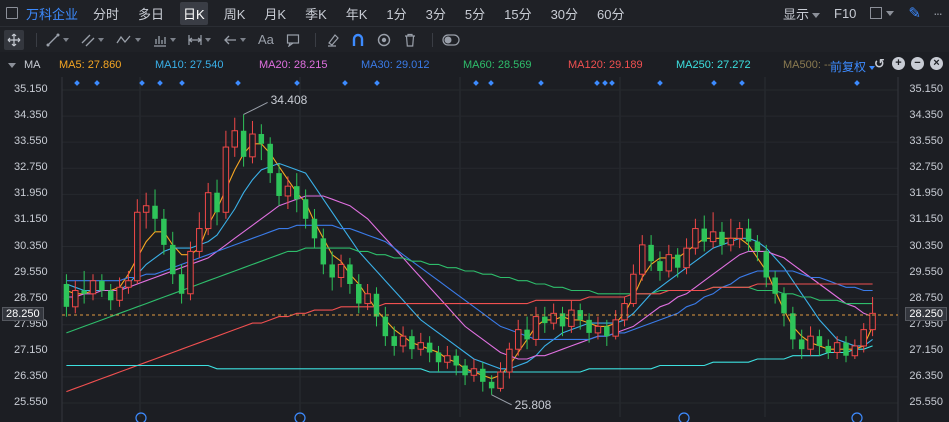  What do you see at coordinates (31, 167) in the screenshot?
I see `price-tick-label: 32.750` at bounding box center [31, 167].